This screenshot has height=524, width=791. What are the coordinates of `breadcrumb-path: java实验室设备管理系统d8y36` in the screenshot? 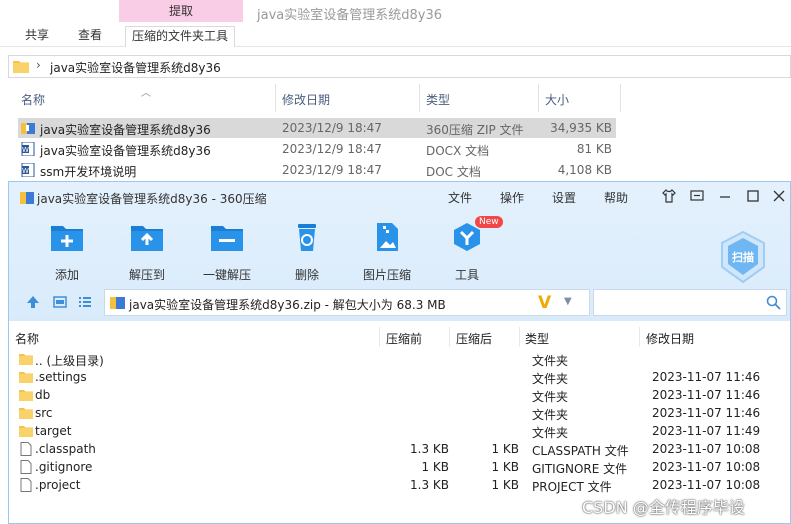 It's located at (135, 67).